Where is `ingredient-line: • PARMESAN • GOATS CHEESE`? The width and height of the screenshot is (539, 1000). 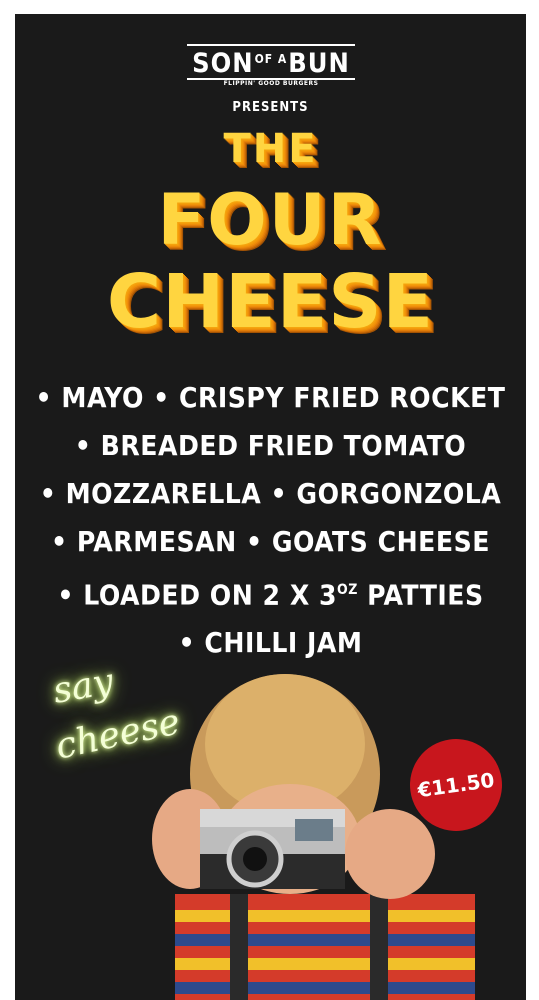
ingredient-line: • PARMESAN • GOATS CHEESE is located at coordinates (270, 541).